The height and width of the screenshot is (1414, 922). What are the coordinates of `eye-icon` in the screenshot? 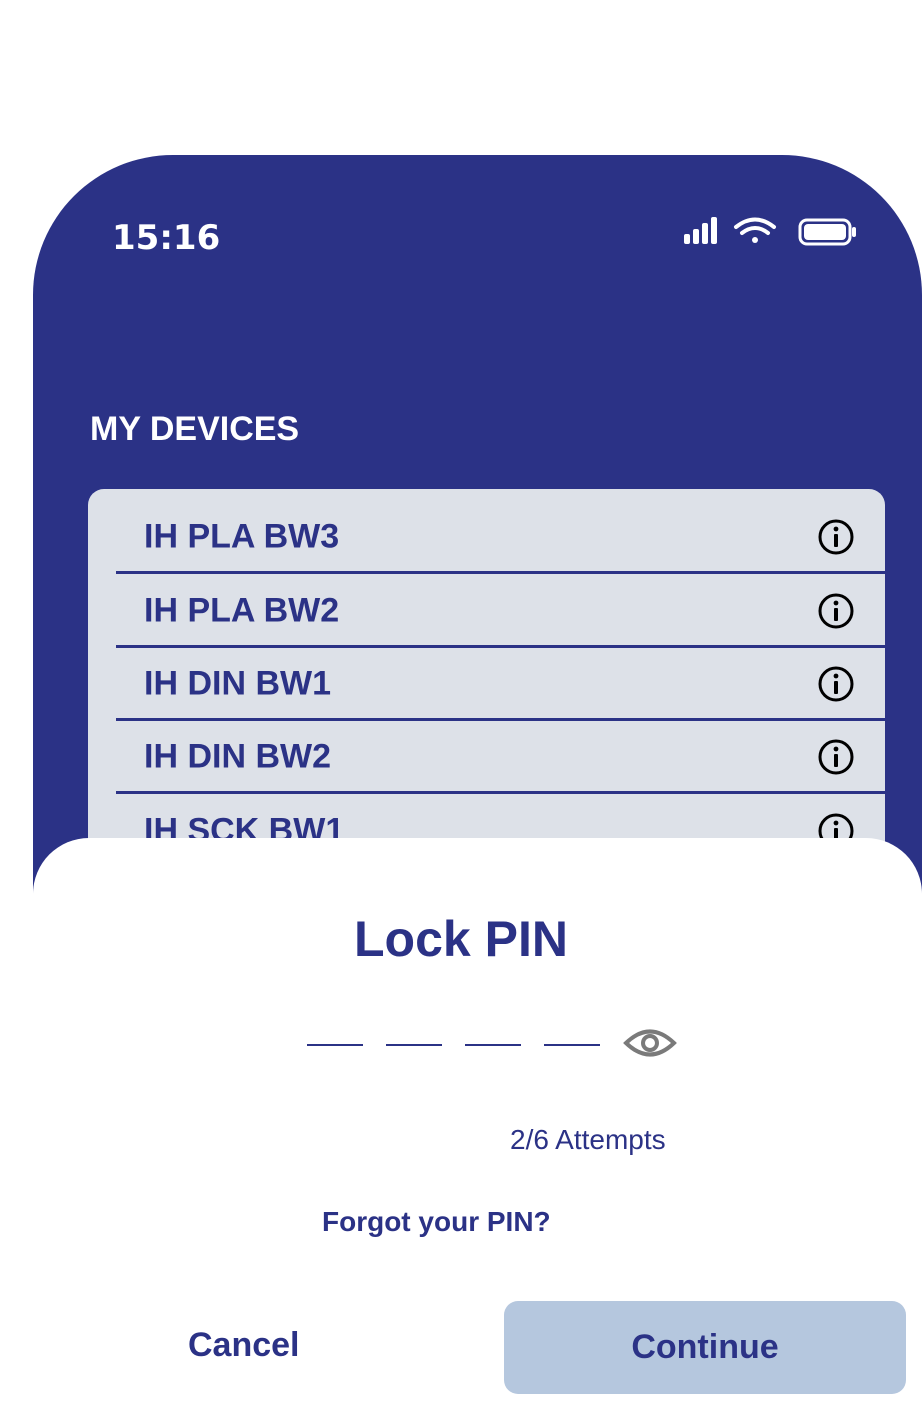 It's located at (650, 1043).